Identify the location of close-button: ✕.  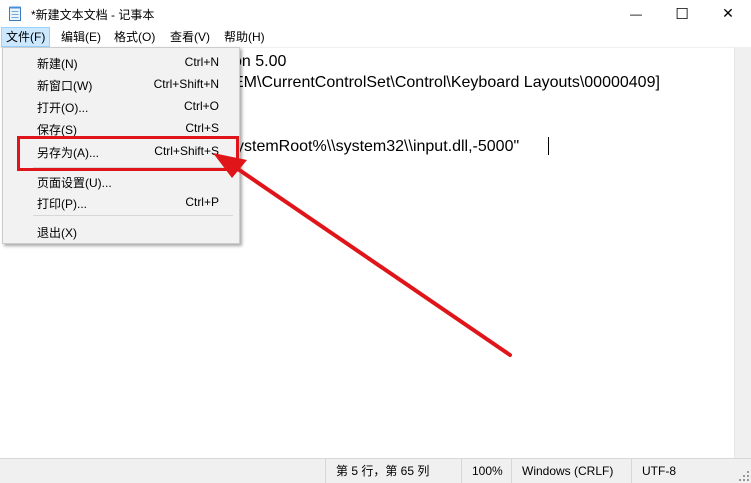
(728, 13).